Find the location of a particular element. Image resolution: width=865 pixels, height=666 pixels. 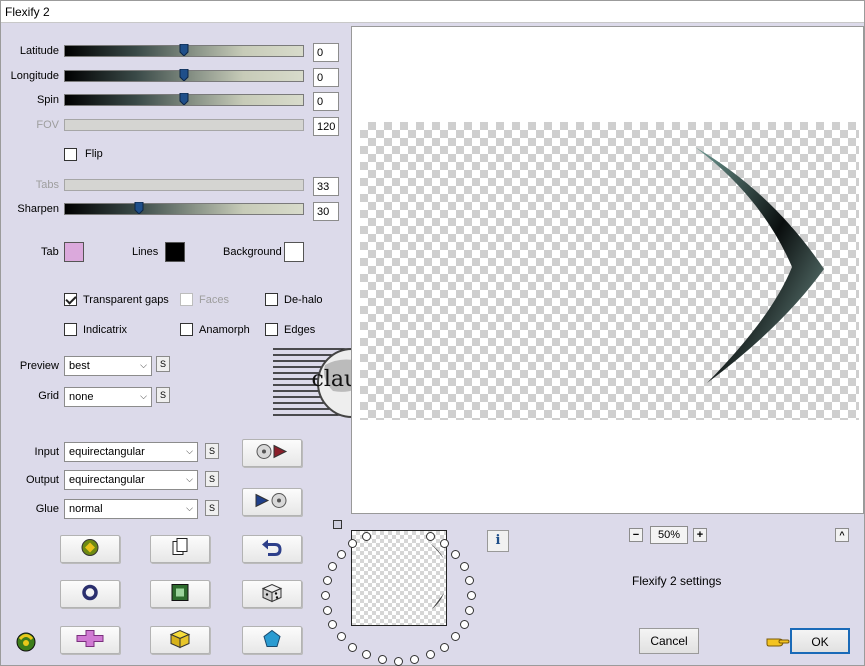

output-s-button: S is located at coordinates (212, 479).